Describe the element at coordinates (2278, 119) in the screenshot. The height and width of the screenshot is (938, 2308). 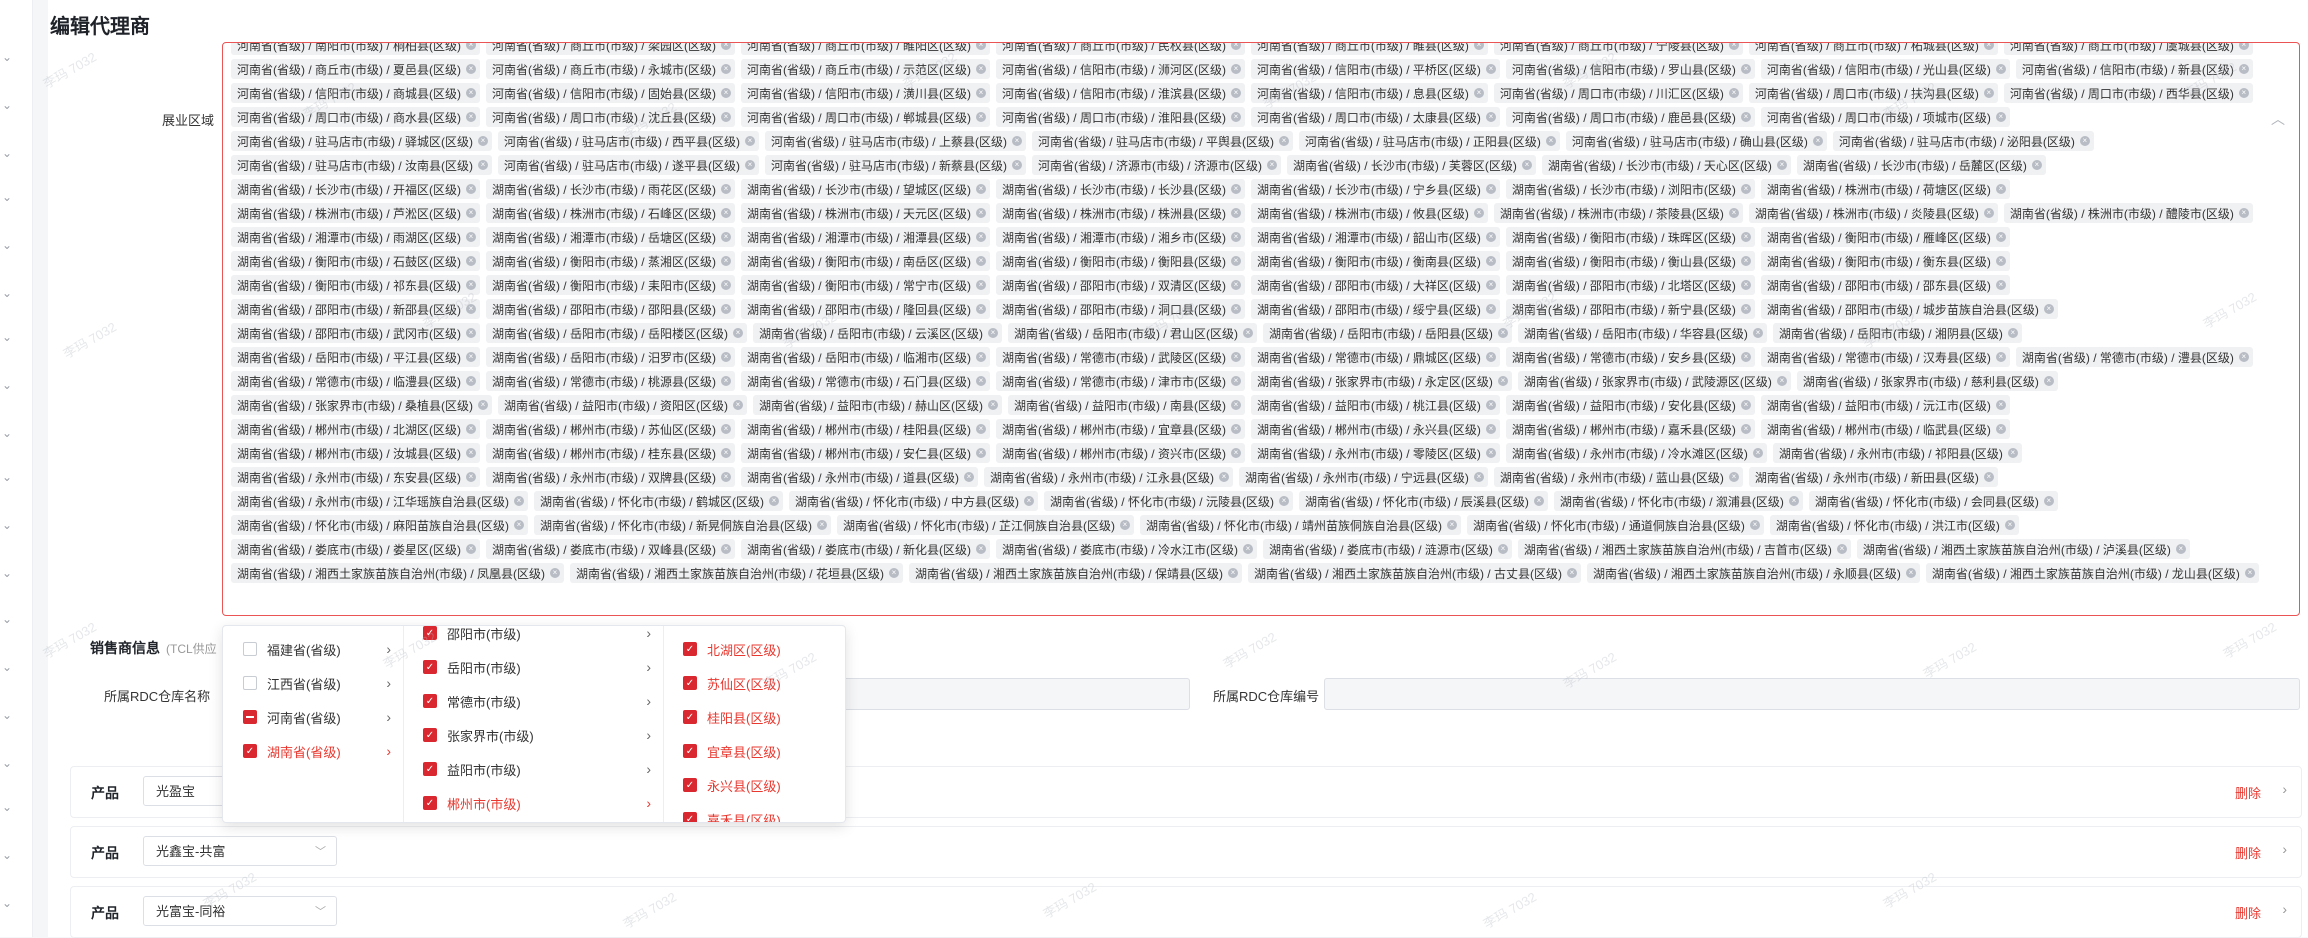
I see `collapse-chevron-icon: ︿` at that location.